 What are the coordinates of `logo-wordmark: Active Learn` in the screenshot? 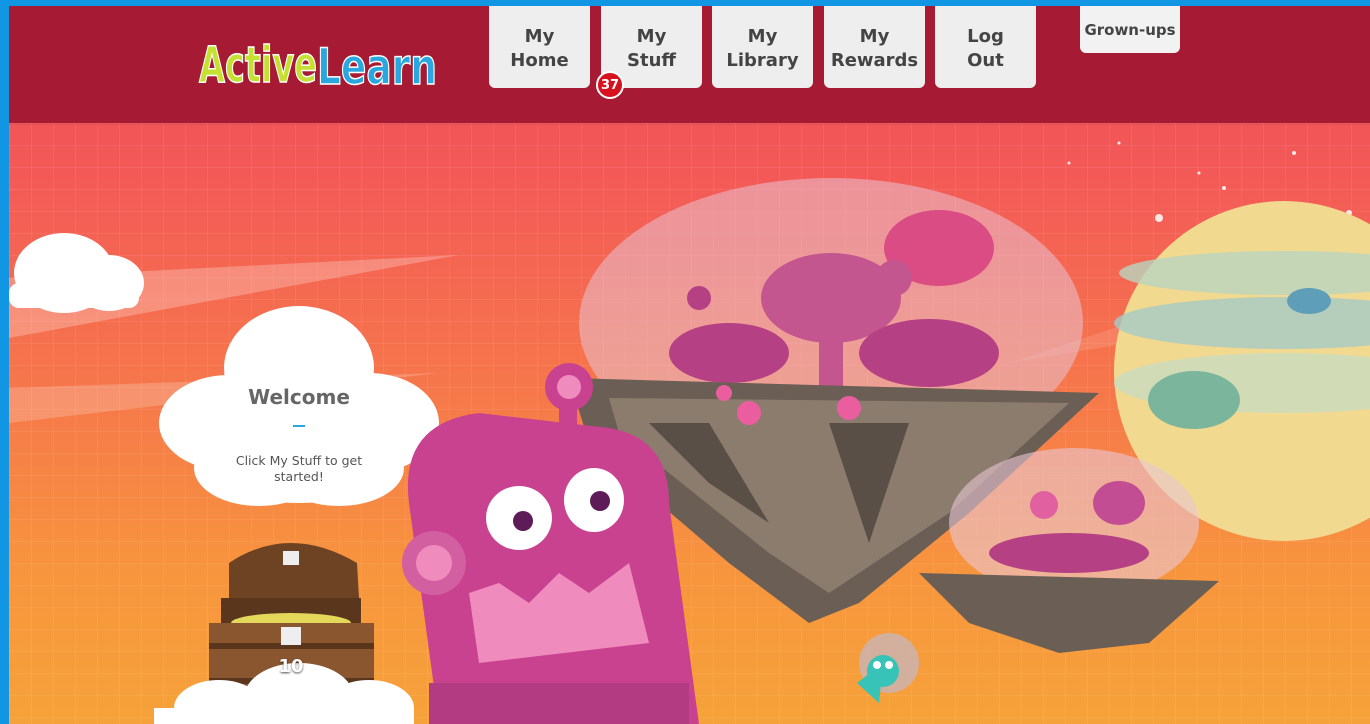 It's located at (318, 66).